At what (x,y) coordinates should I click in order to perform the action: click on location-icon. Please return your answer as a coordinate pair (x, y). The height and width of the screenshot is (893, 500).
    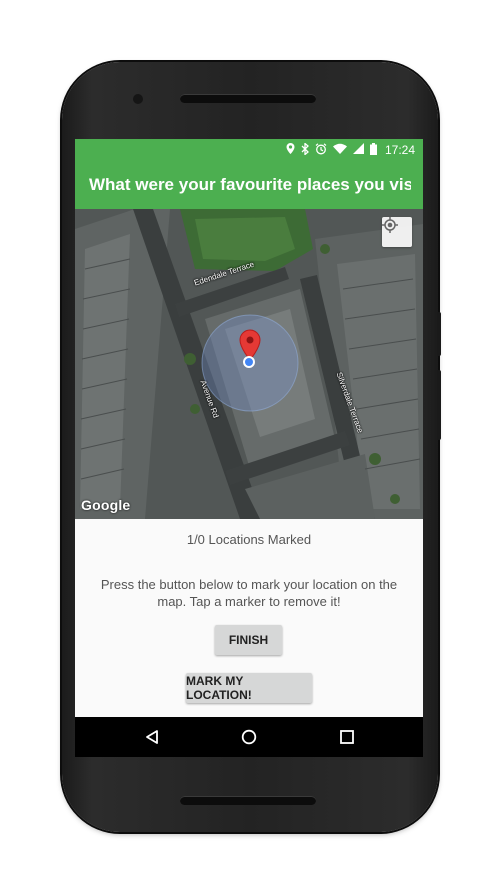
    Looking at the image, I should click on (290, 150).